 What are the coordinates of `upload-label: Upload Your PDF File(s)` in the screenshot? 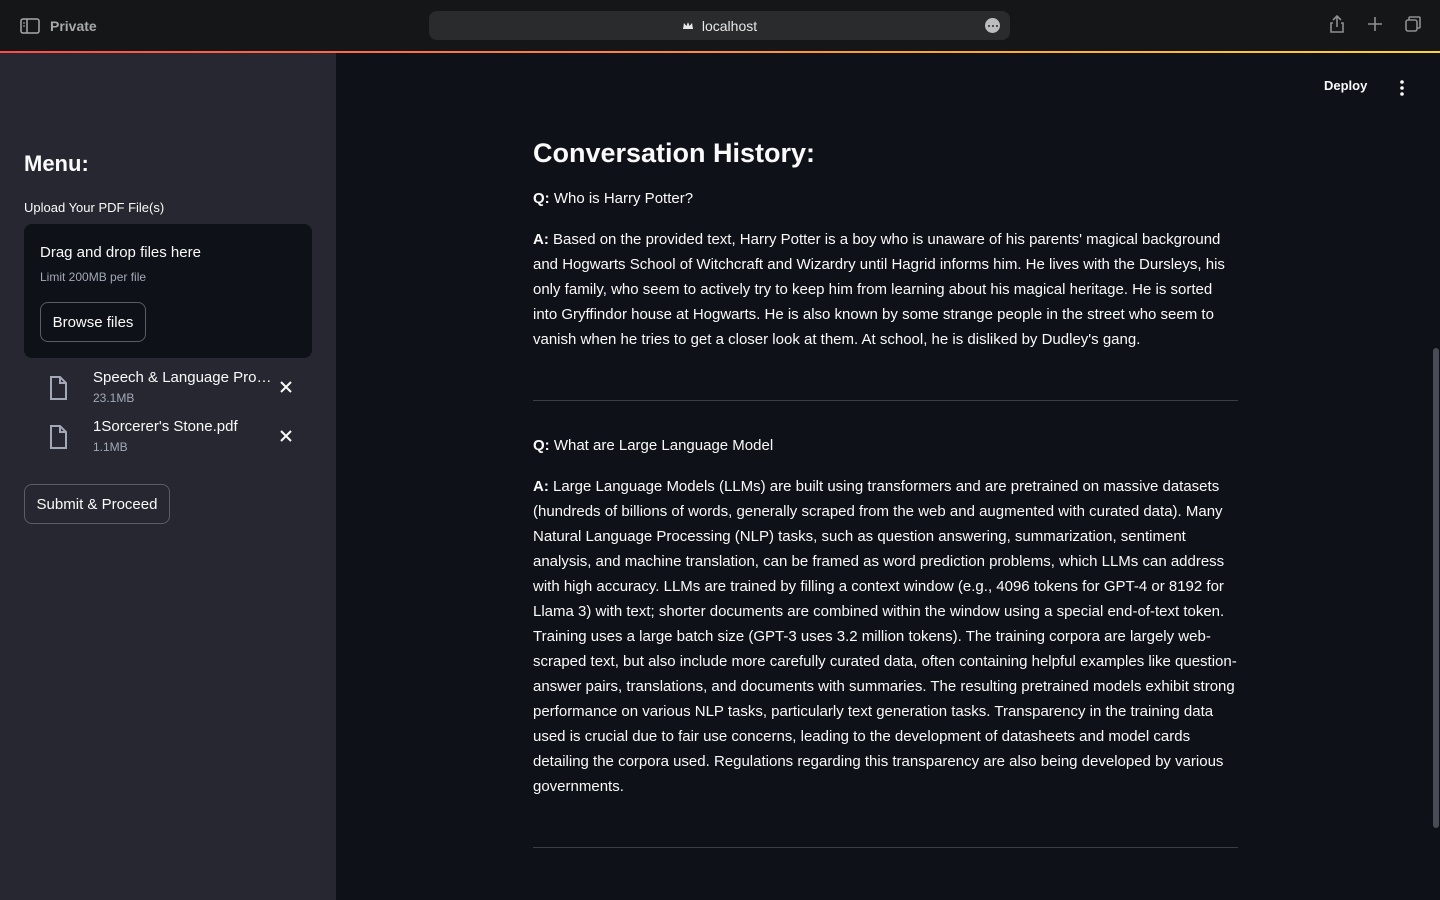 It's located at (94, 207).